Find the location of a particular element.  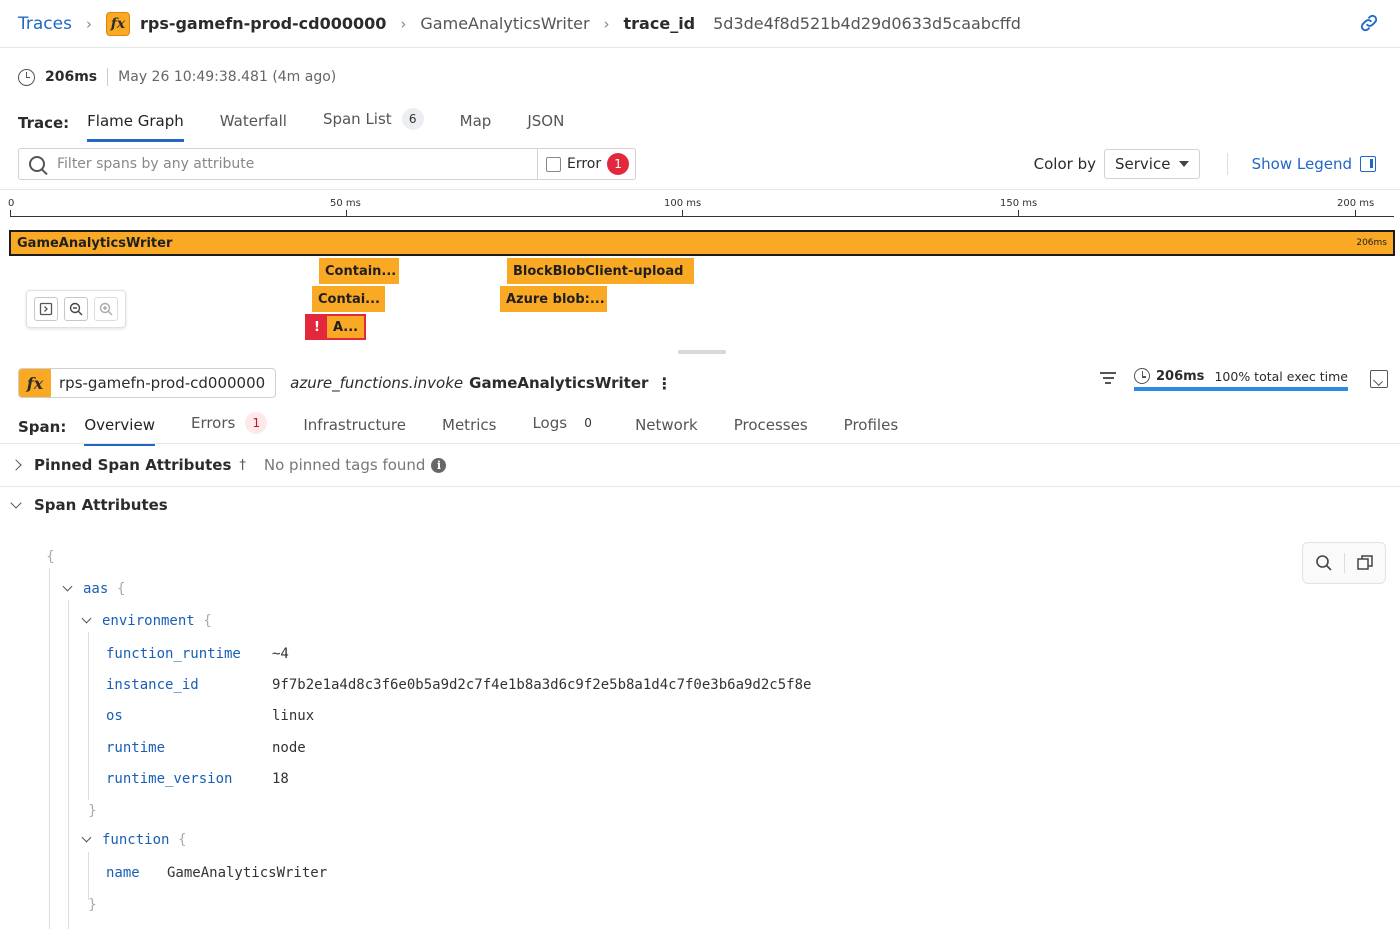

tab-map: Map is located at coordinates (476, 127).